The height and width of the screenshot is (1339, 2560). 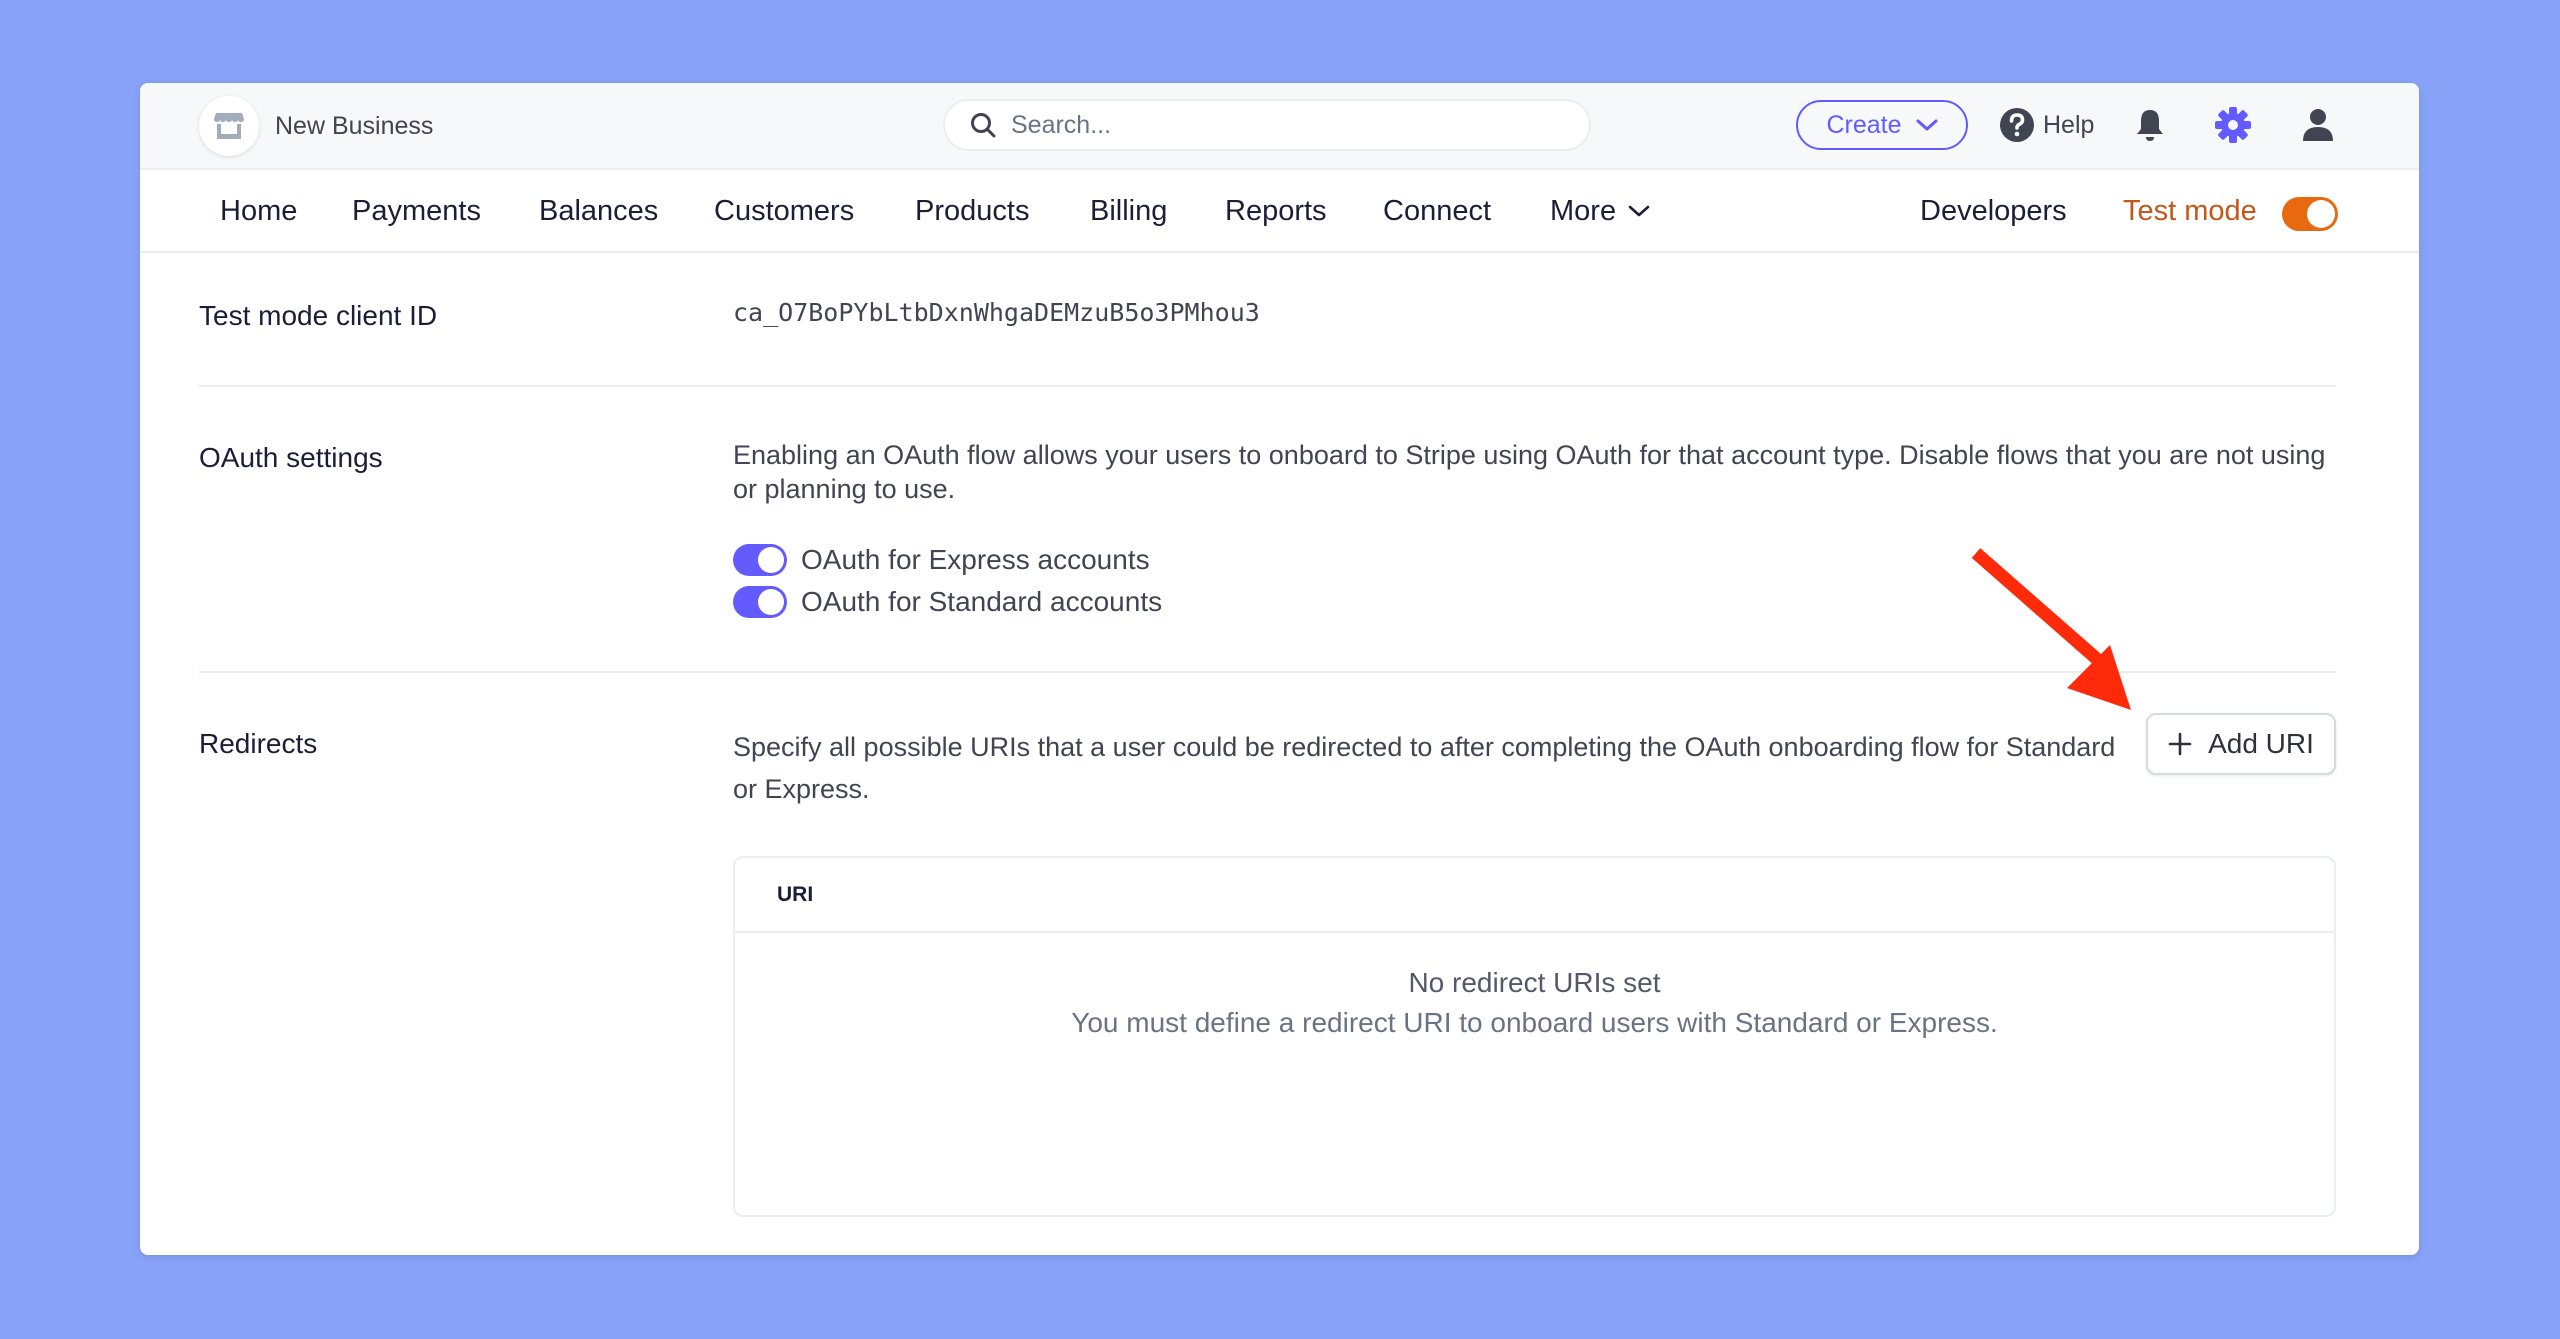 I want to click on nav-more-label: More, so click(x=1583, y=211).